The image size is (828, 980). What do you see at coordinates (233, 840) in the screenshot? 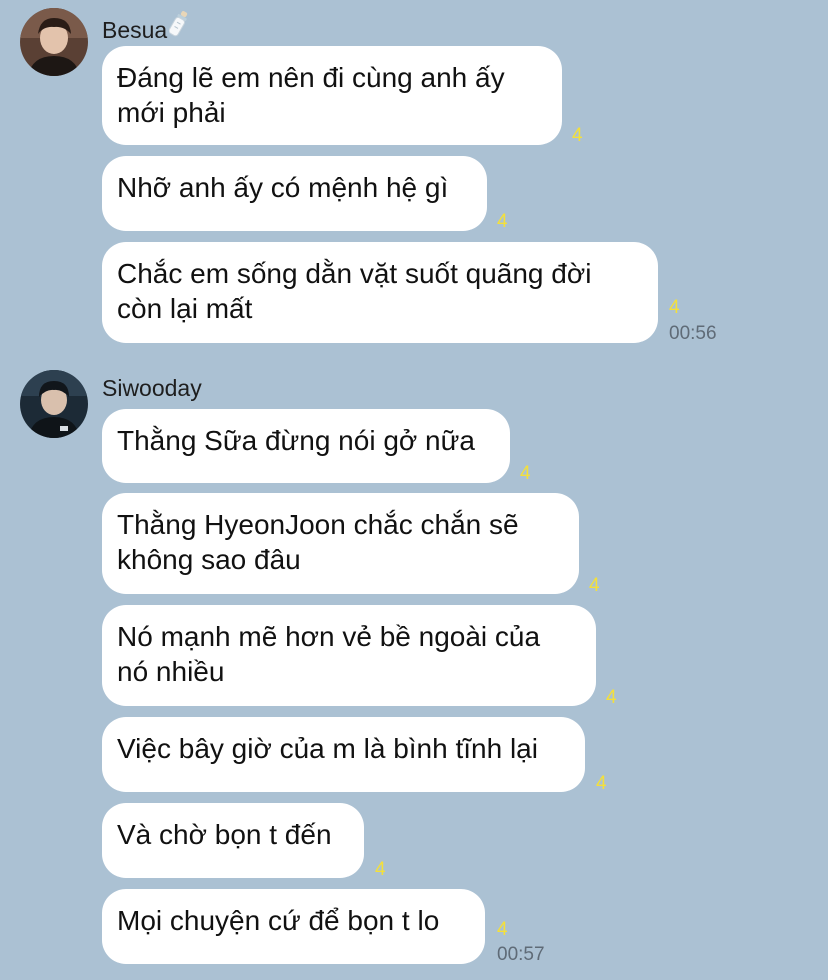
I see `message-bubble: Và chờ bọn t đến` at bounding box center [233, 840].